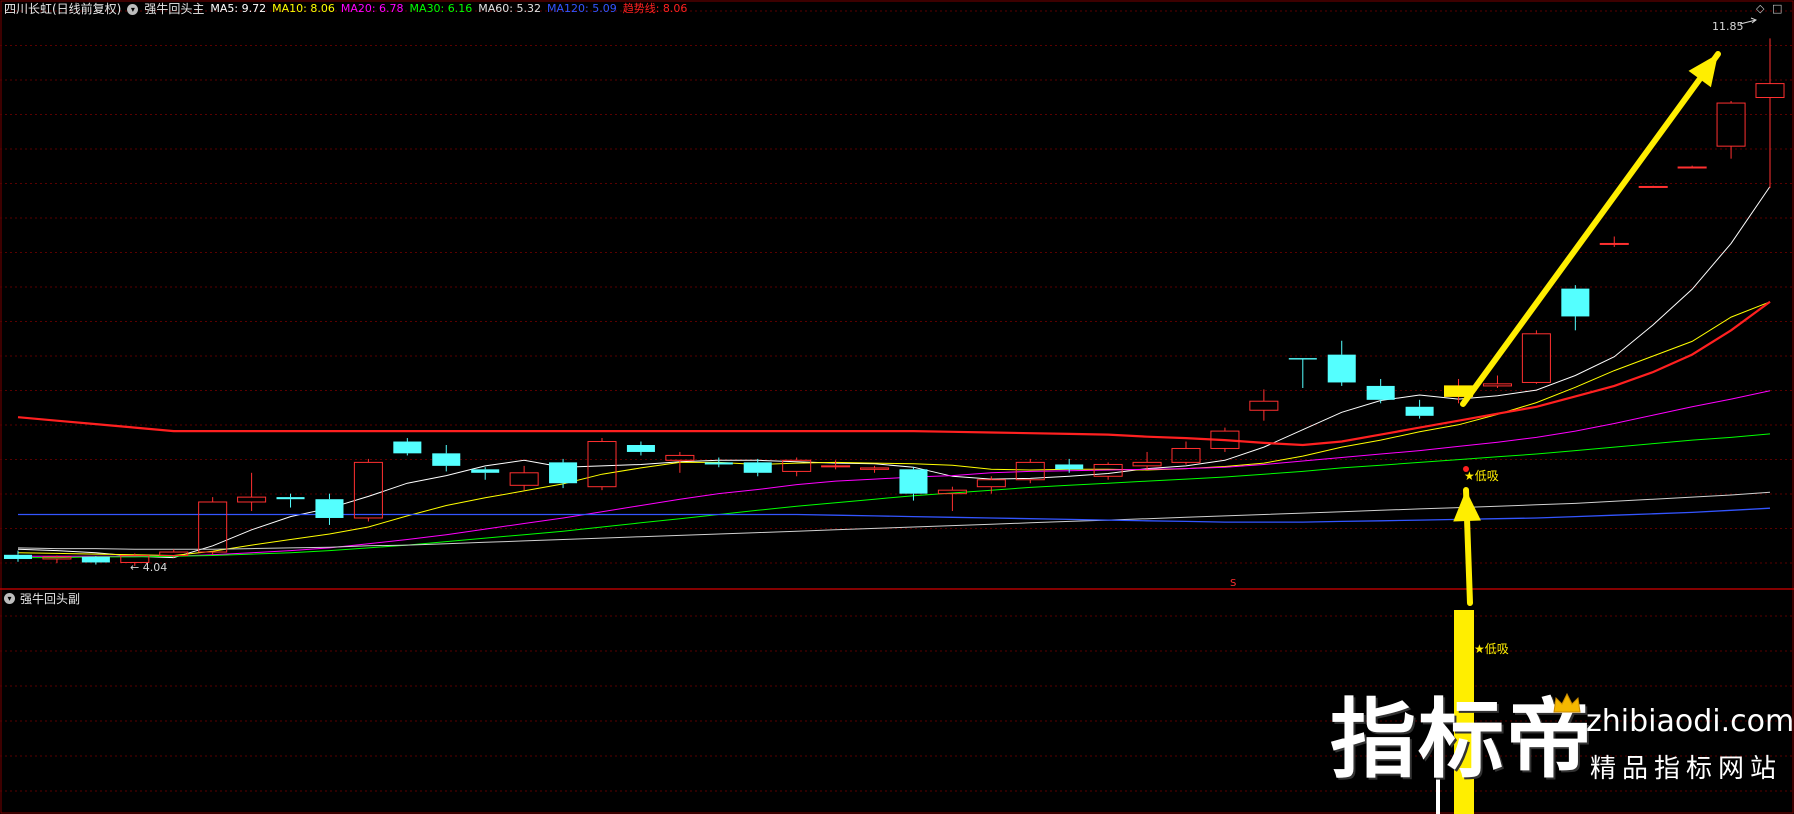 This screenshot has width=1794, height=814. I want to click on ma-legend-item: 趋势线: 8.06, so click(655, 8).